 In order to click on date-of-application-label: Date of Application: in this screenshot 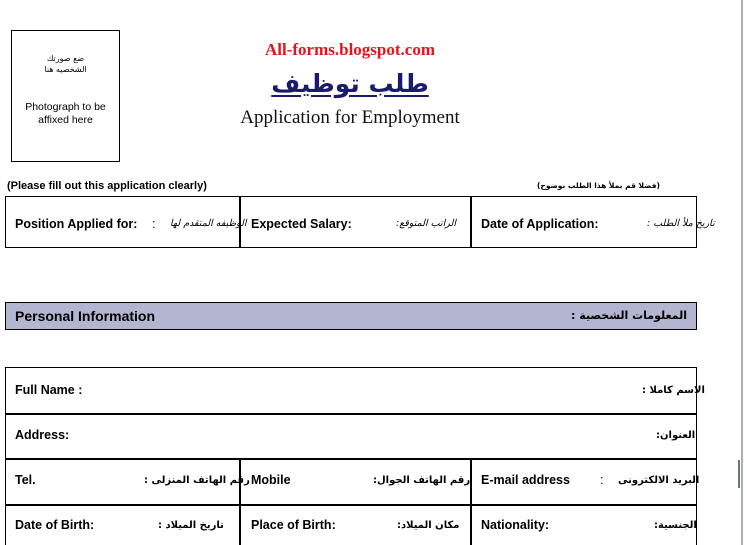, I will do `click(540, 224)`.